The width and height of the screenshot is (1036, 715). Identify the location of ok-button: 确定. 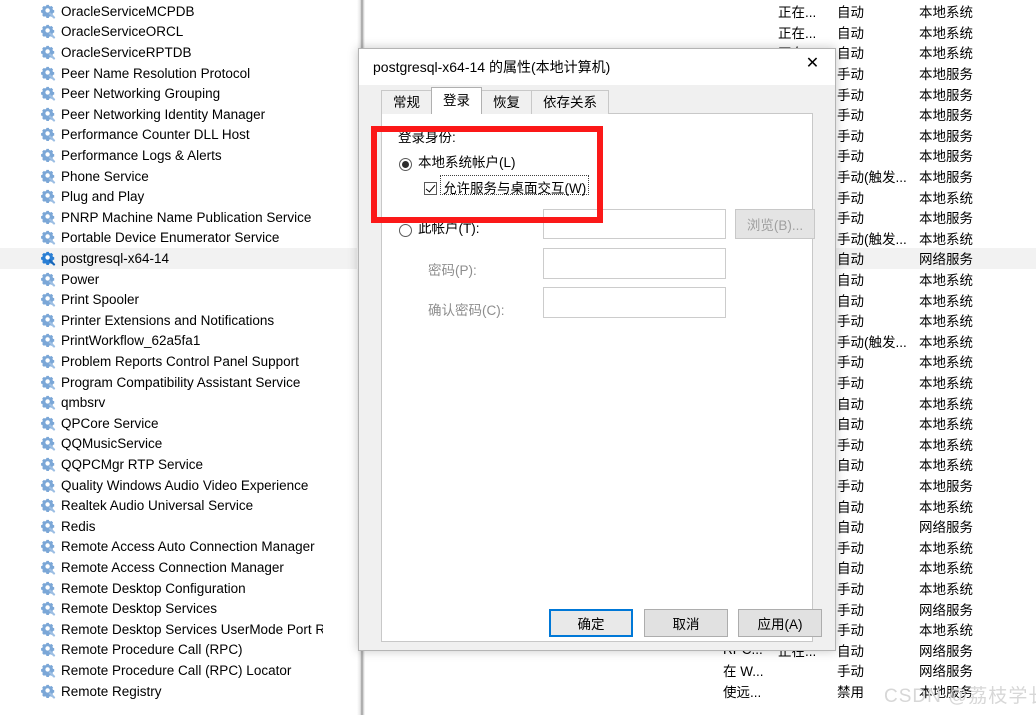
(591, 623).